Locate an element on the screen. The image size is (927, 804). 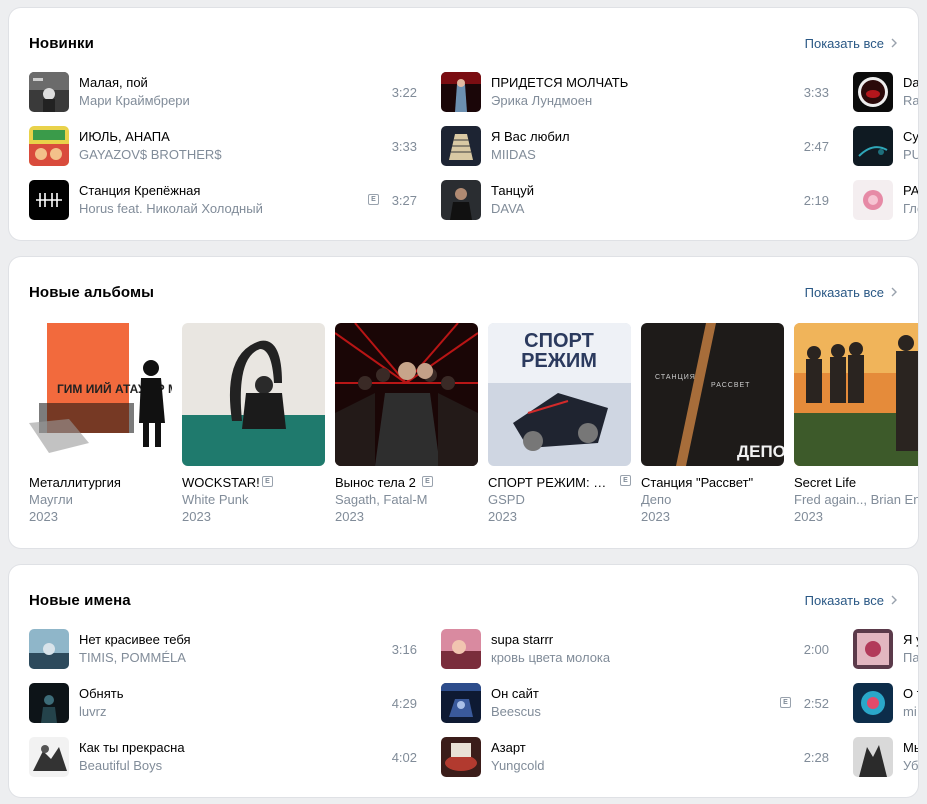
track-row: РА Гло is located at coordinates (885, 200).